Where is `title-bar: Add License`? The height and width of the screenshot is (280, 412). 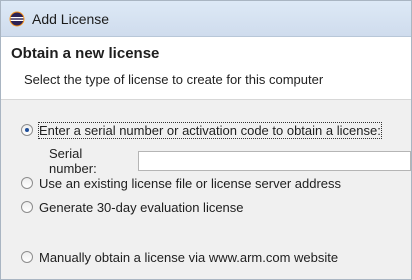 title-bar: Add License is located at coordinates (206, 19).